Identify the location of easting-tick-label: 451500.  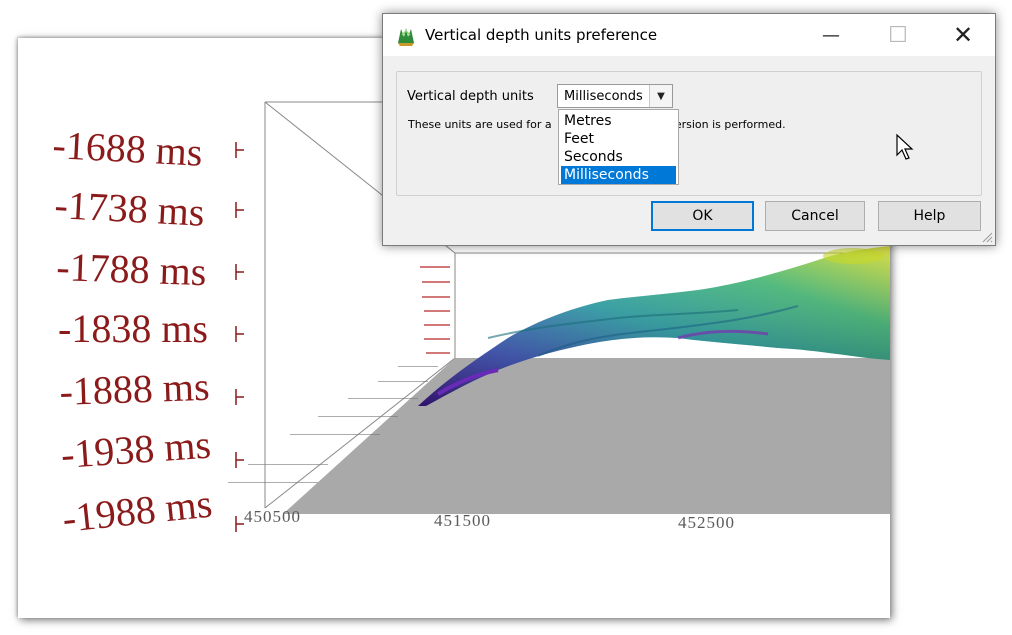
(462, 520).